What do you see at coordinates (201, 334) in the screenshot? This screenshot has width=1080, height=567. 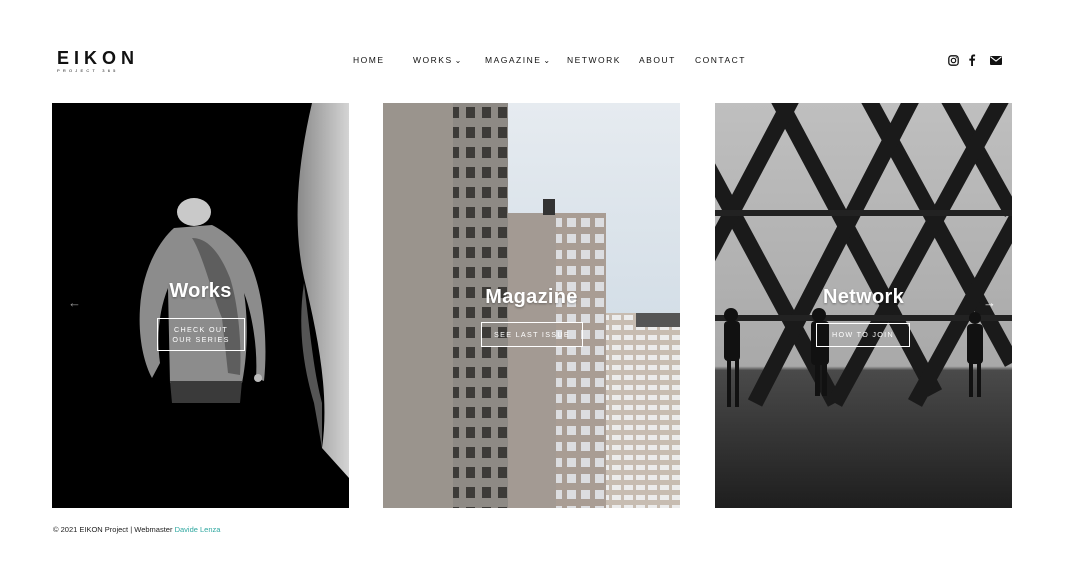 I see `check-out-series-button: CHECK OUT OUR SERIES` at bounding box center [201, 334].